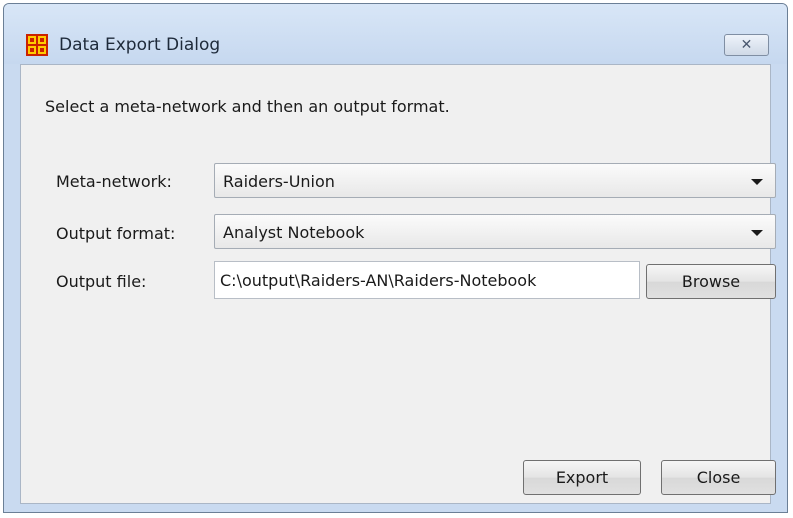  What do you see at coordinates (395, 34) in the screenshot?
I see `title-bar: Data Export Dialog ✕` at bounding box center [395, 34].